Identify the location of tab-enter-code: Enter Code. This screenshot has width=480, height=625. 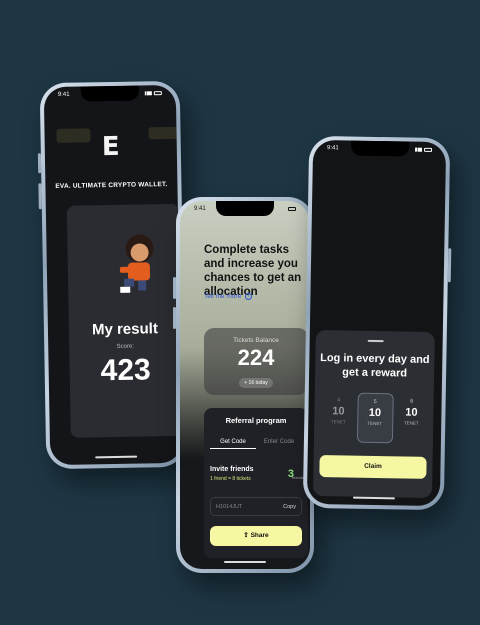
(279, 442).